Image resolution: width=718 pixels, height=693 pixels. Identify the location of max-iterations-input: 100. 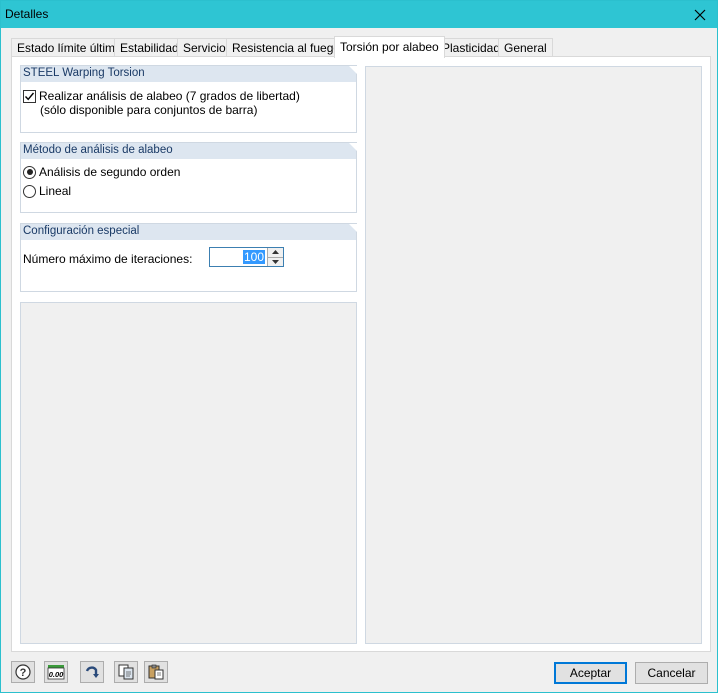
(238, 257).